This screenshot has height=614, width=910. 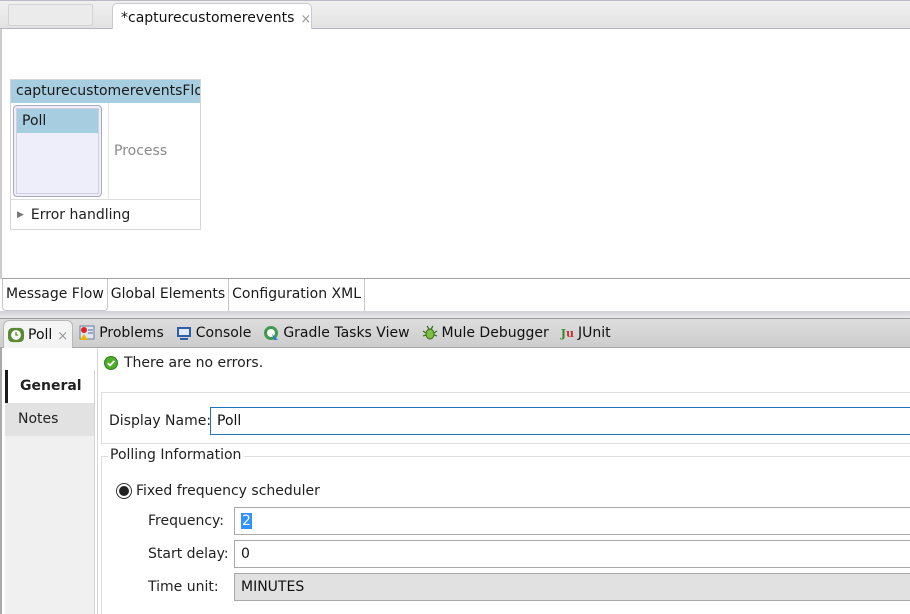 What do you see at coordinates (50, 15) in the screenshot?
I see `inactive-tab-area` at bounding box center [50, 15].